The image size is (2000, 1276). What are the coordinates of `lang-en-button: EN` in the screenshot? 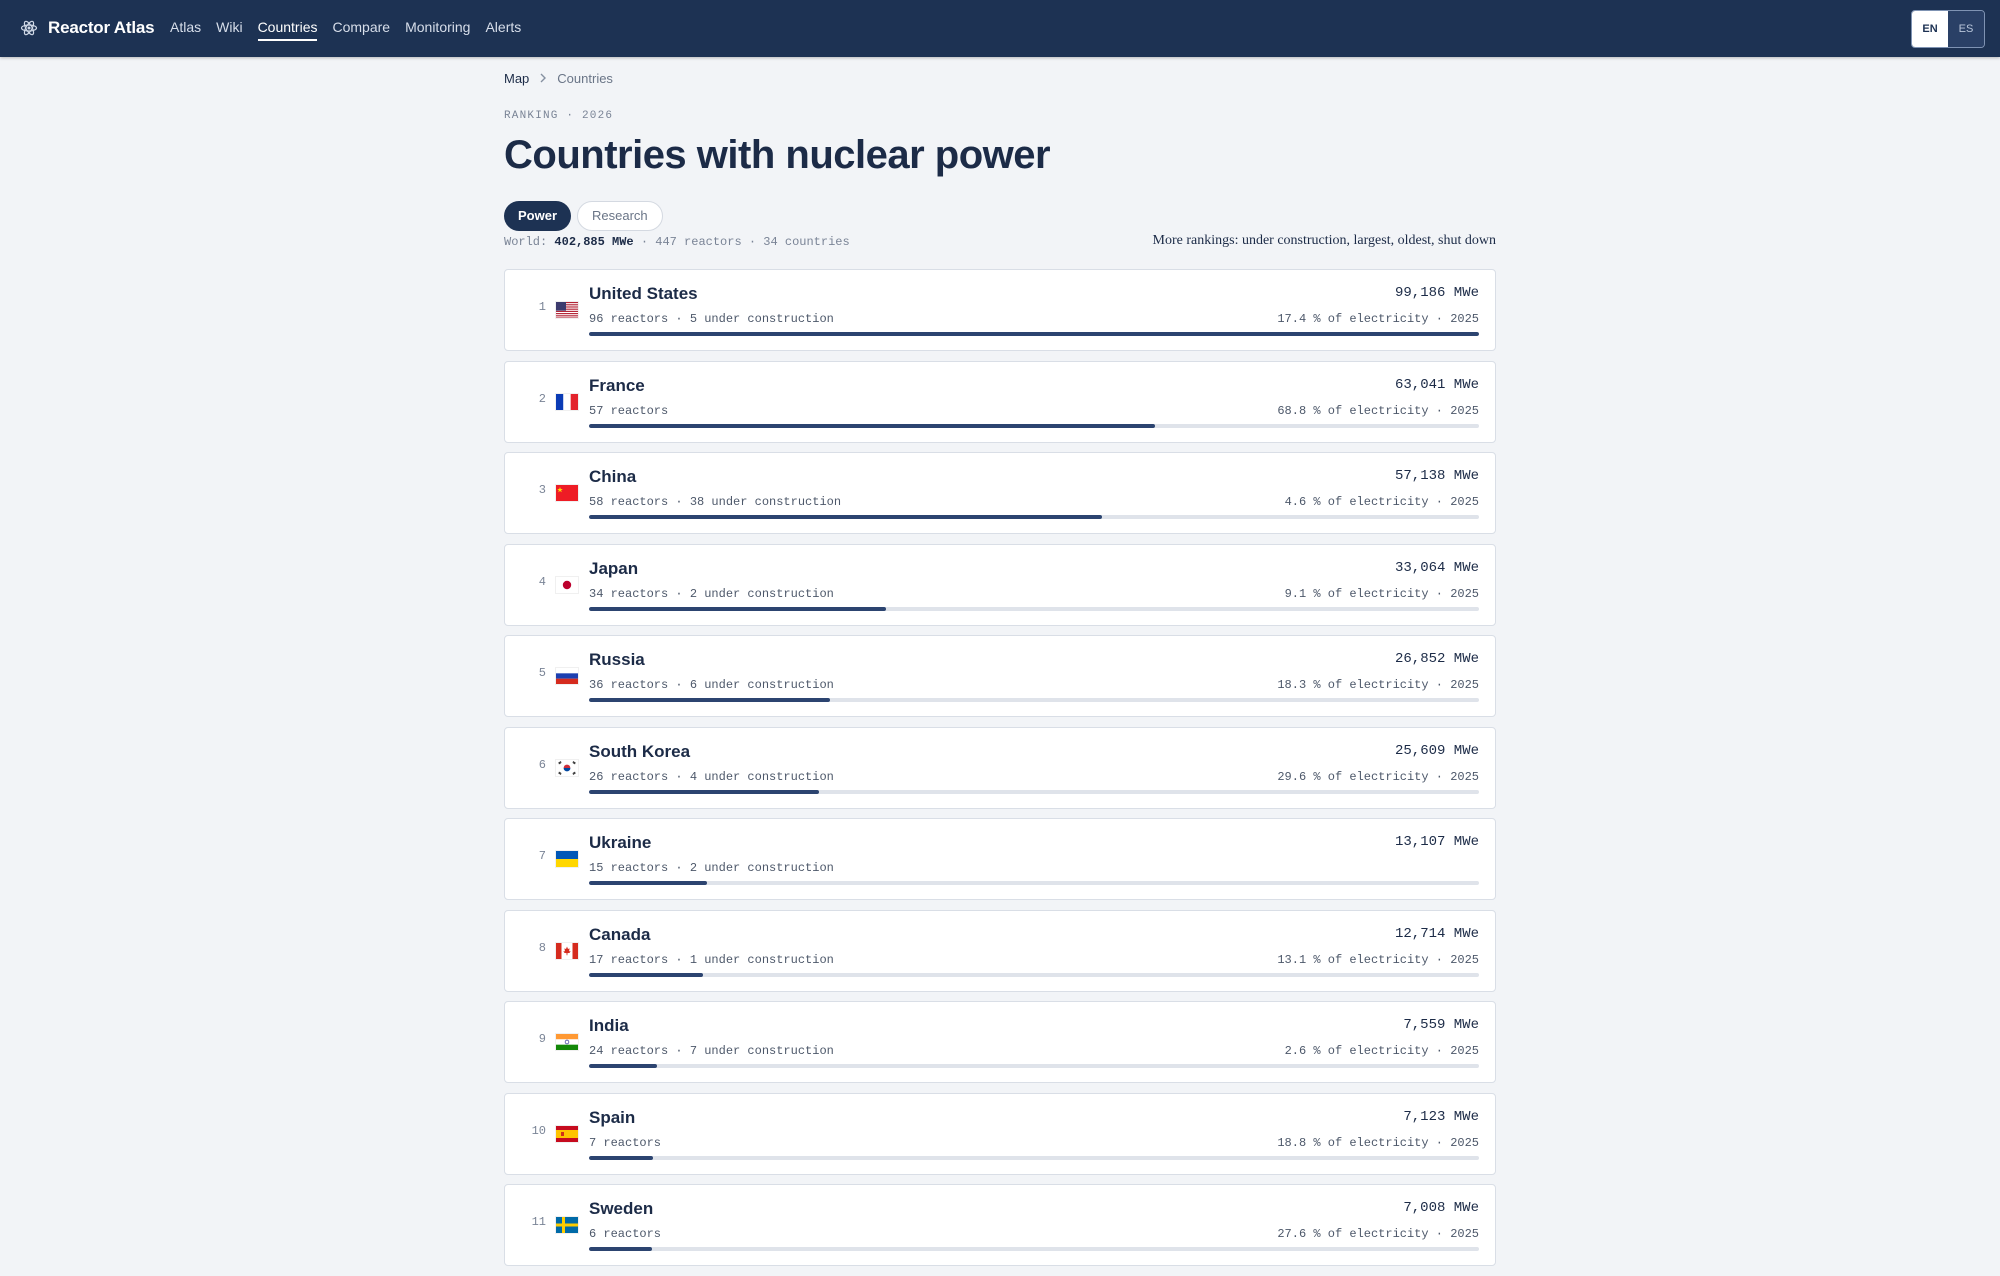 It's located at (1930, 29).